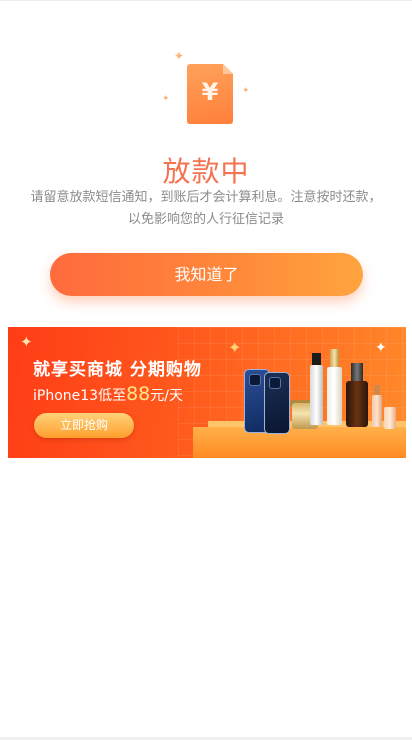 The width and height of the screenshot is (412, 740). What do you see at coordinates (277, 403) in the screenshot?
I see `phone-icon` at bounding box center [277, 403].